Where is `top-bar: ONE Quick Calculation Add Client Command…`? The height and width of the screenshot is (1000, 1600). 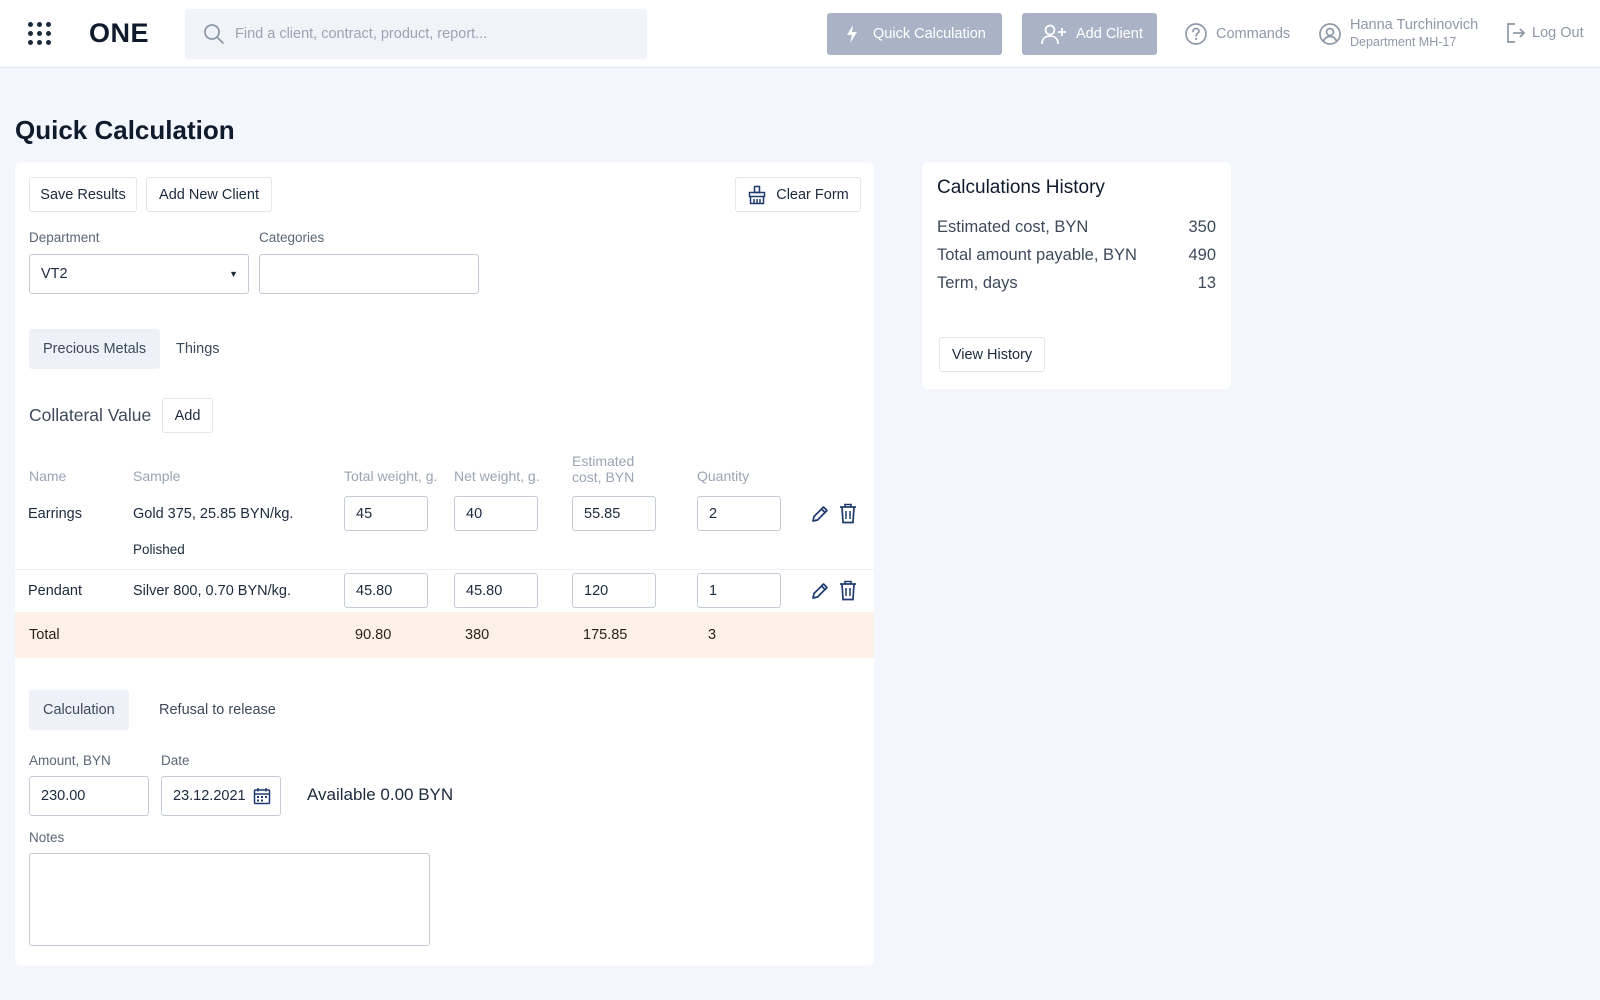
top-bar: ONE Quick Calculation Add Client Command… is located at coordinates (800, 34).